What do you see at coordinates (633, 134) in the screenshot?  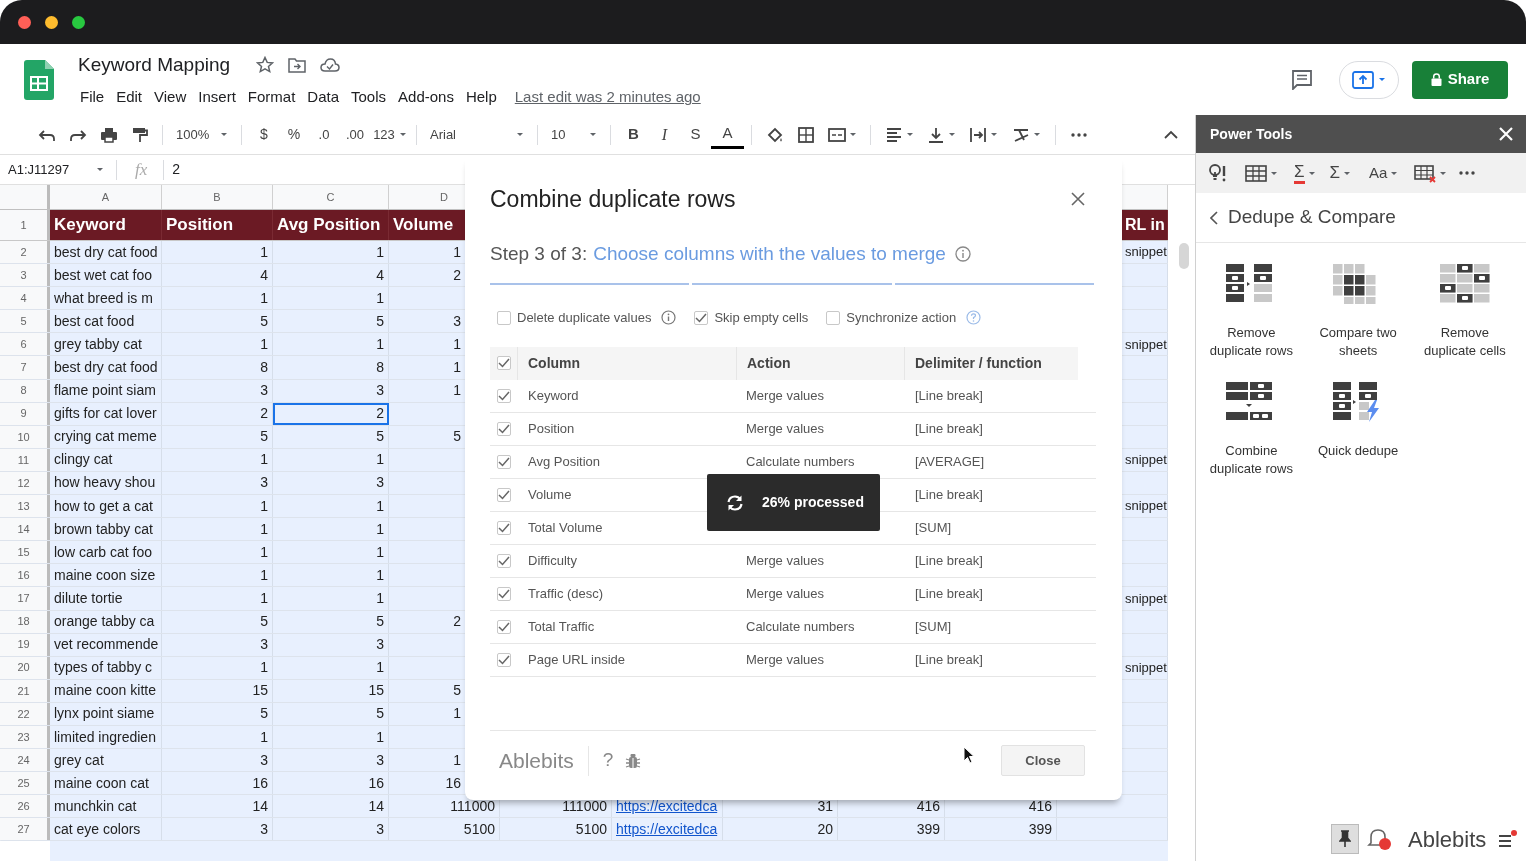 I see `bold-button: B` at bounding box center [633, 134].